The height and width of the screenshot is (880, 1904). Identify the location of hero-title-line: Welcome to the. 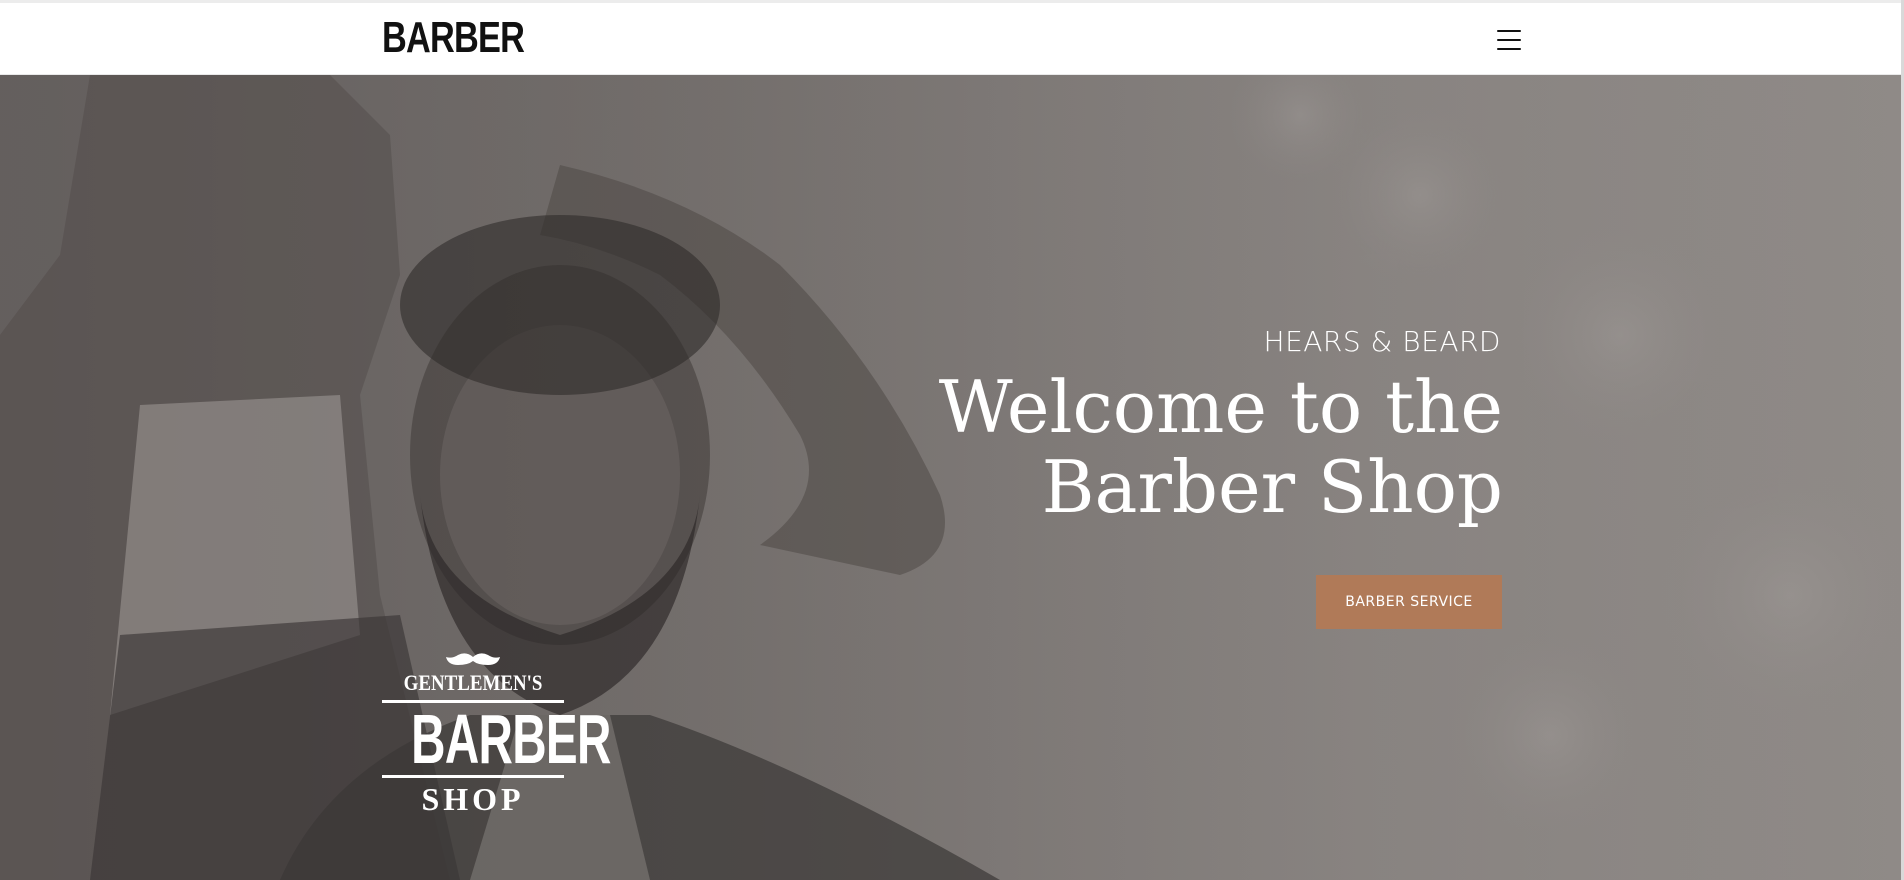
(1220, 407).